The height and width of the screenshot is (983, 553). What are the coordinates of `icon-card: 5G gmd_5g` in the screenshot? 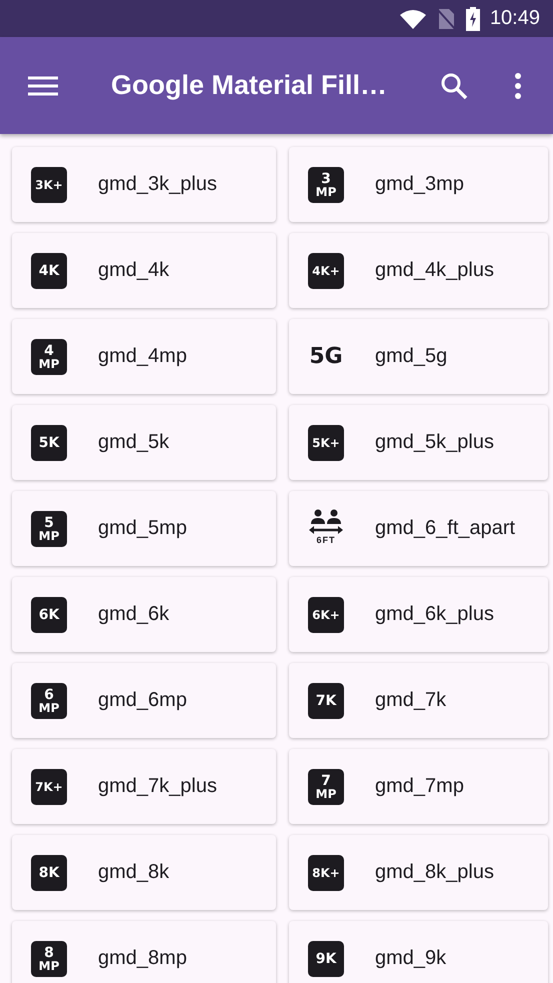 It's located at (418, 356).